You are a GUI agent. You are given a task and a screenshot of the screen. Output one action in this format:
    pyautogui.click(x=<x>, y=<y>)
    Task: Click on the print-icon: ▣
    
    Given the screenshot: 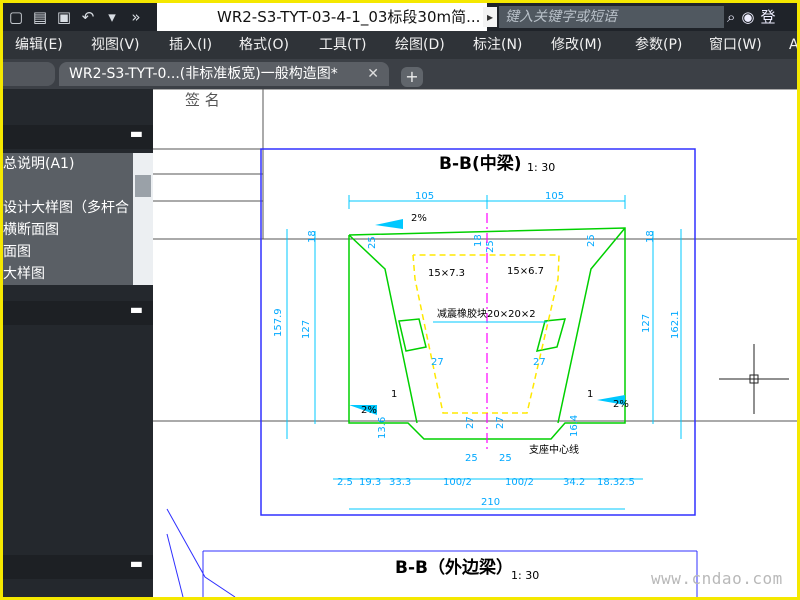 What is the action you would take?
    pyautogui.click(x=64, y=17)
    